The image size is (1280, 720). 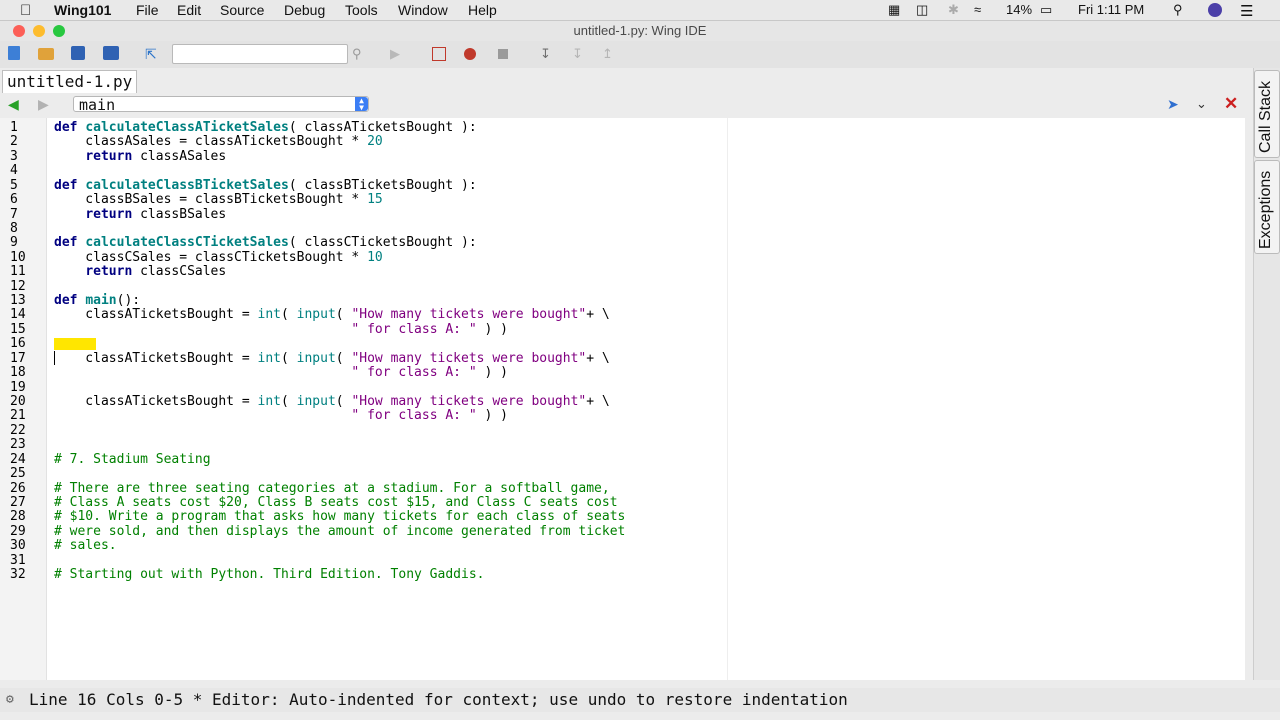 I want to click on step-out-icon: ↥, so click(x=610, y=54).